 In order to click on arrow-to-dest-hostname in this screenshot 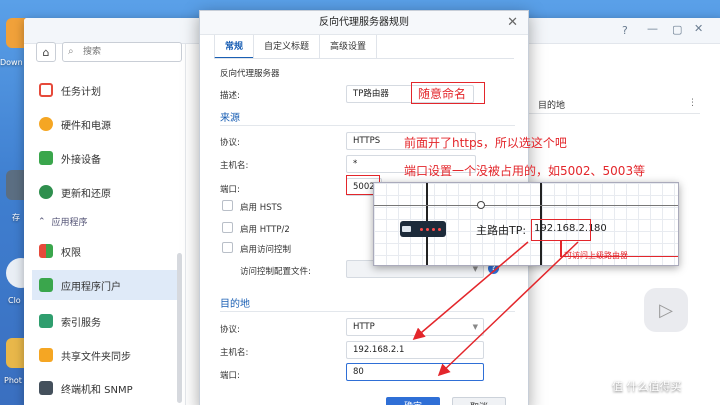, I will do `click(470, 290)`.